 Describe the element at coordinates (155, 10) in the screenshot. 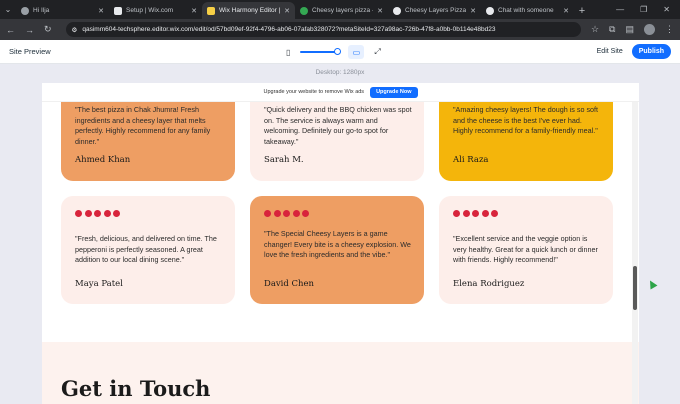

I see `tab-1: Setup | Wix.com ✕` at that location.